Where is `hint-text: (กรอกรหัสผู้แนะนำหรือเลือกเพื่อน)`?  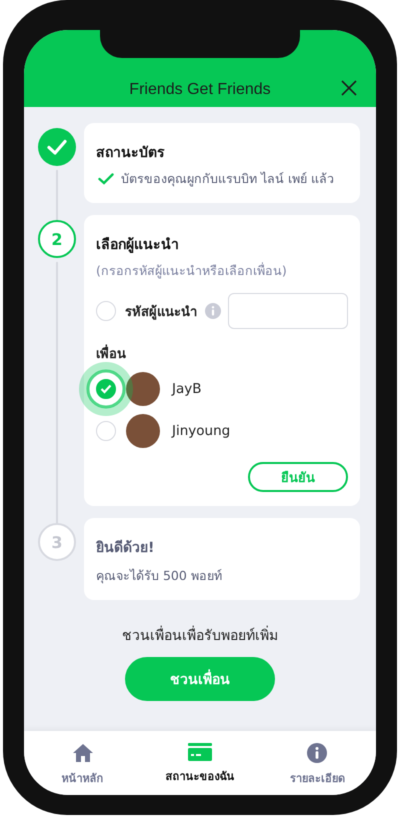 hint-text: (กรอกรหัสผู้แนะนำหรือเลือกเพื่อน) is located at coordinates (192, 270).